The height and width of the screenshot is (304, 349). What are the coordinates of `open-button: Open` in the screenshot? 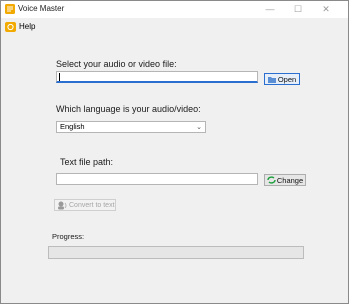 It's located at (282, 79).